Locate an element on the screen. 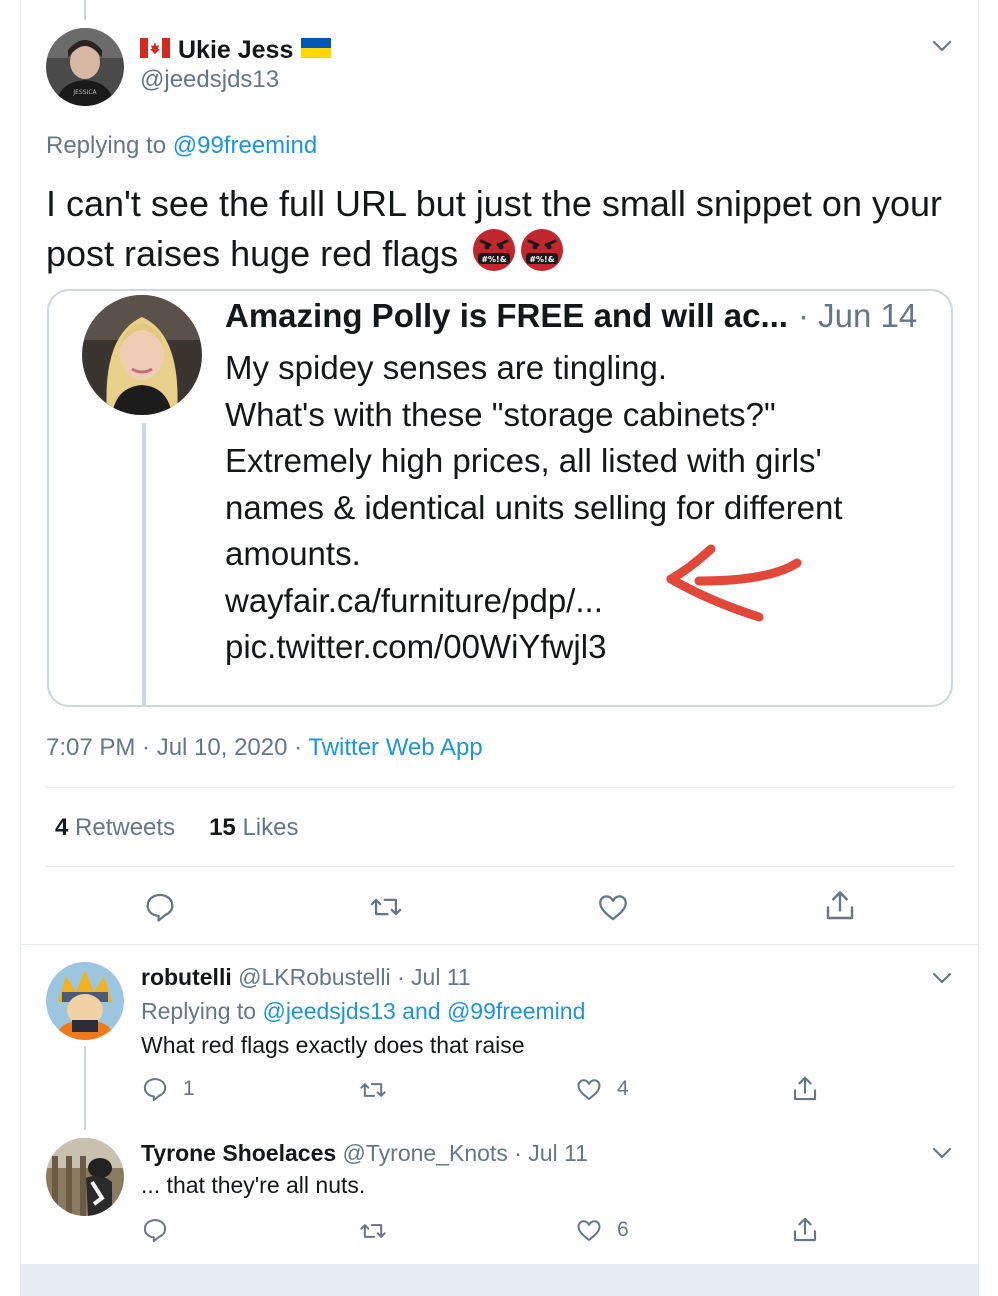 The width and height of the screenshot is (998, 1296). tweet-timestamp: 7:07 PM · Jul 10, 2020 · is located at coordinates (177, 747).